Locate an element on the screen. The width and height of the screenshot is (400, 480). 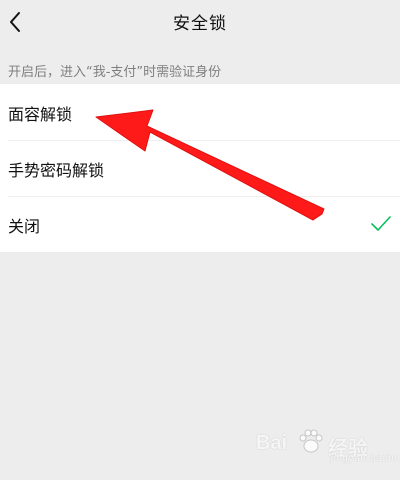
option-label: 面容解锁 is located at coordinates (40, 114).